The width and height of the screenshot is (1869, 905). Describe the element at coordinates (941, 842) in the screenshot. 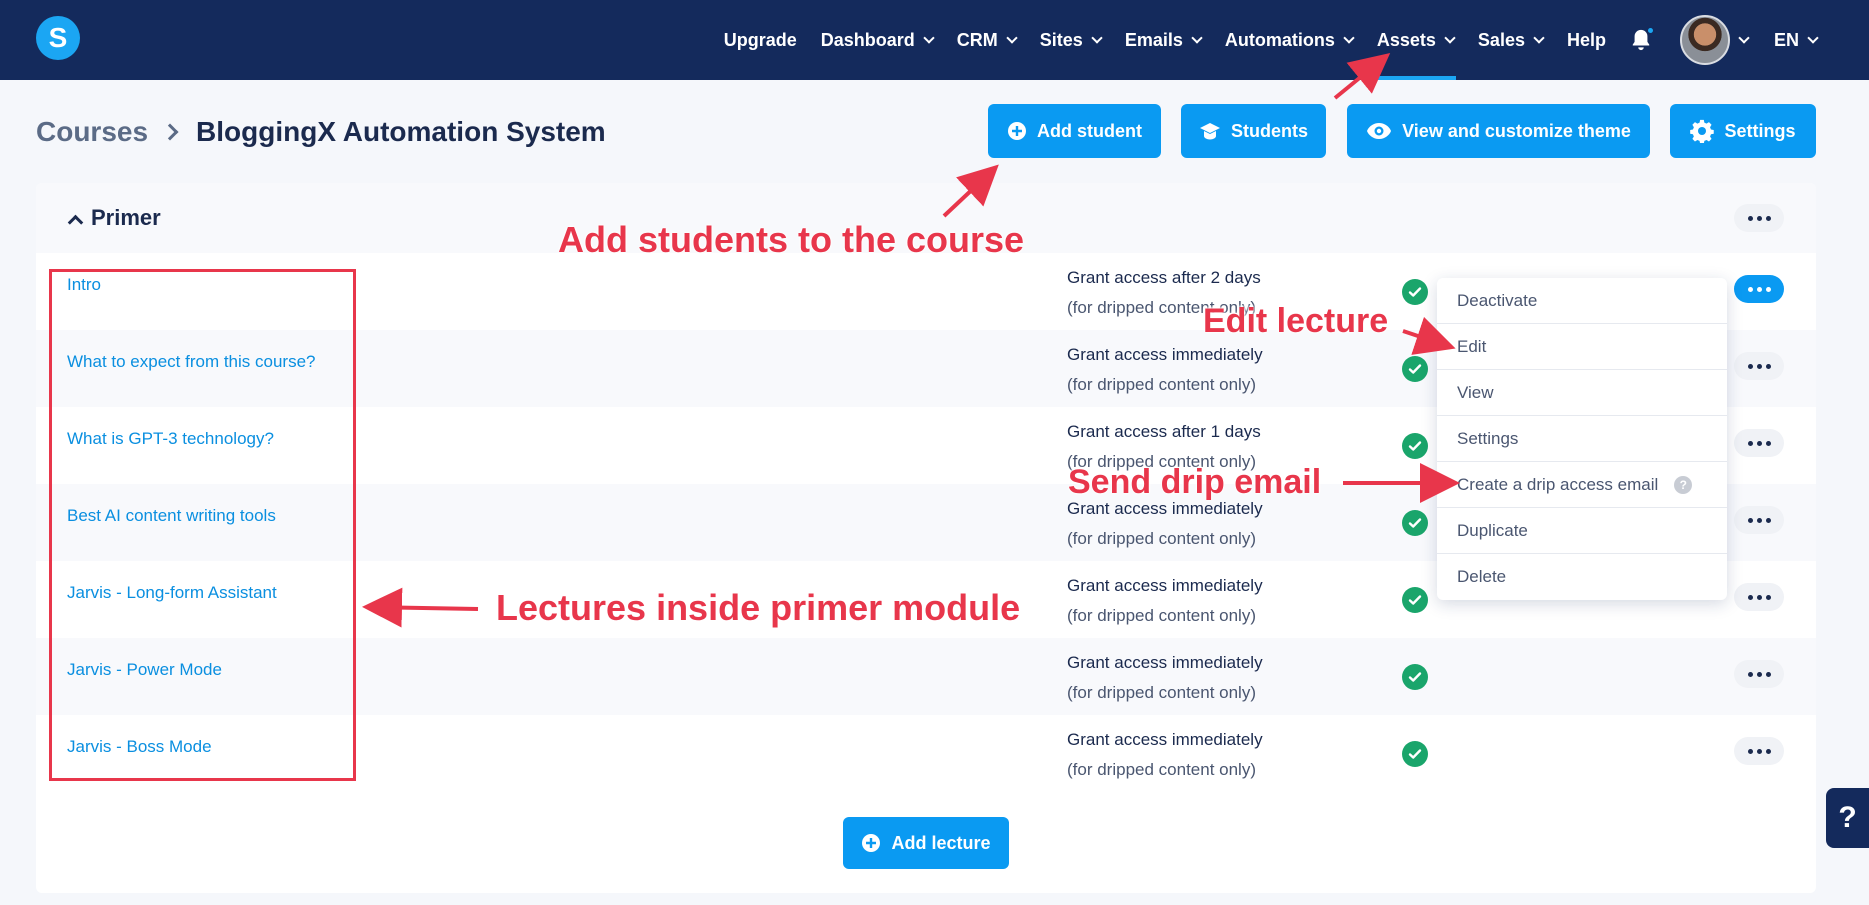

I see `add-lecture-label: Add lecture` at that location.